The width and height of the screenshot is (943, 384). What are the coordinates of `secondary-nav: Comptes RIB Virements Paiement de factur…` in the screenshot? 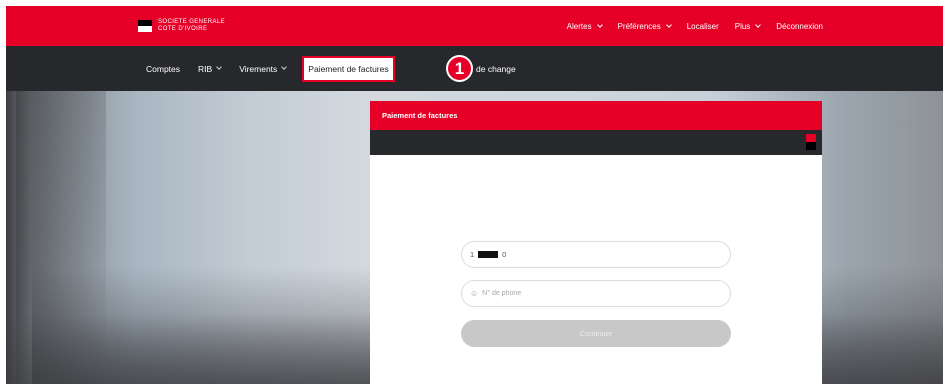 It's located at (270, 68).